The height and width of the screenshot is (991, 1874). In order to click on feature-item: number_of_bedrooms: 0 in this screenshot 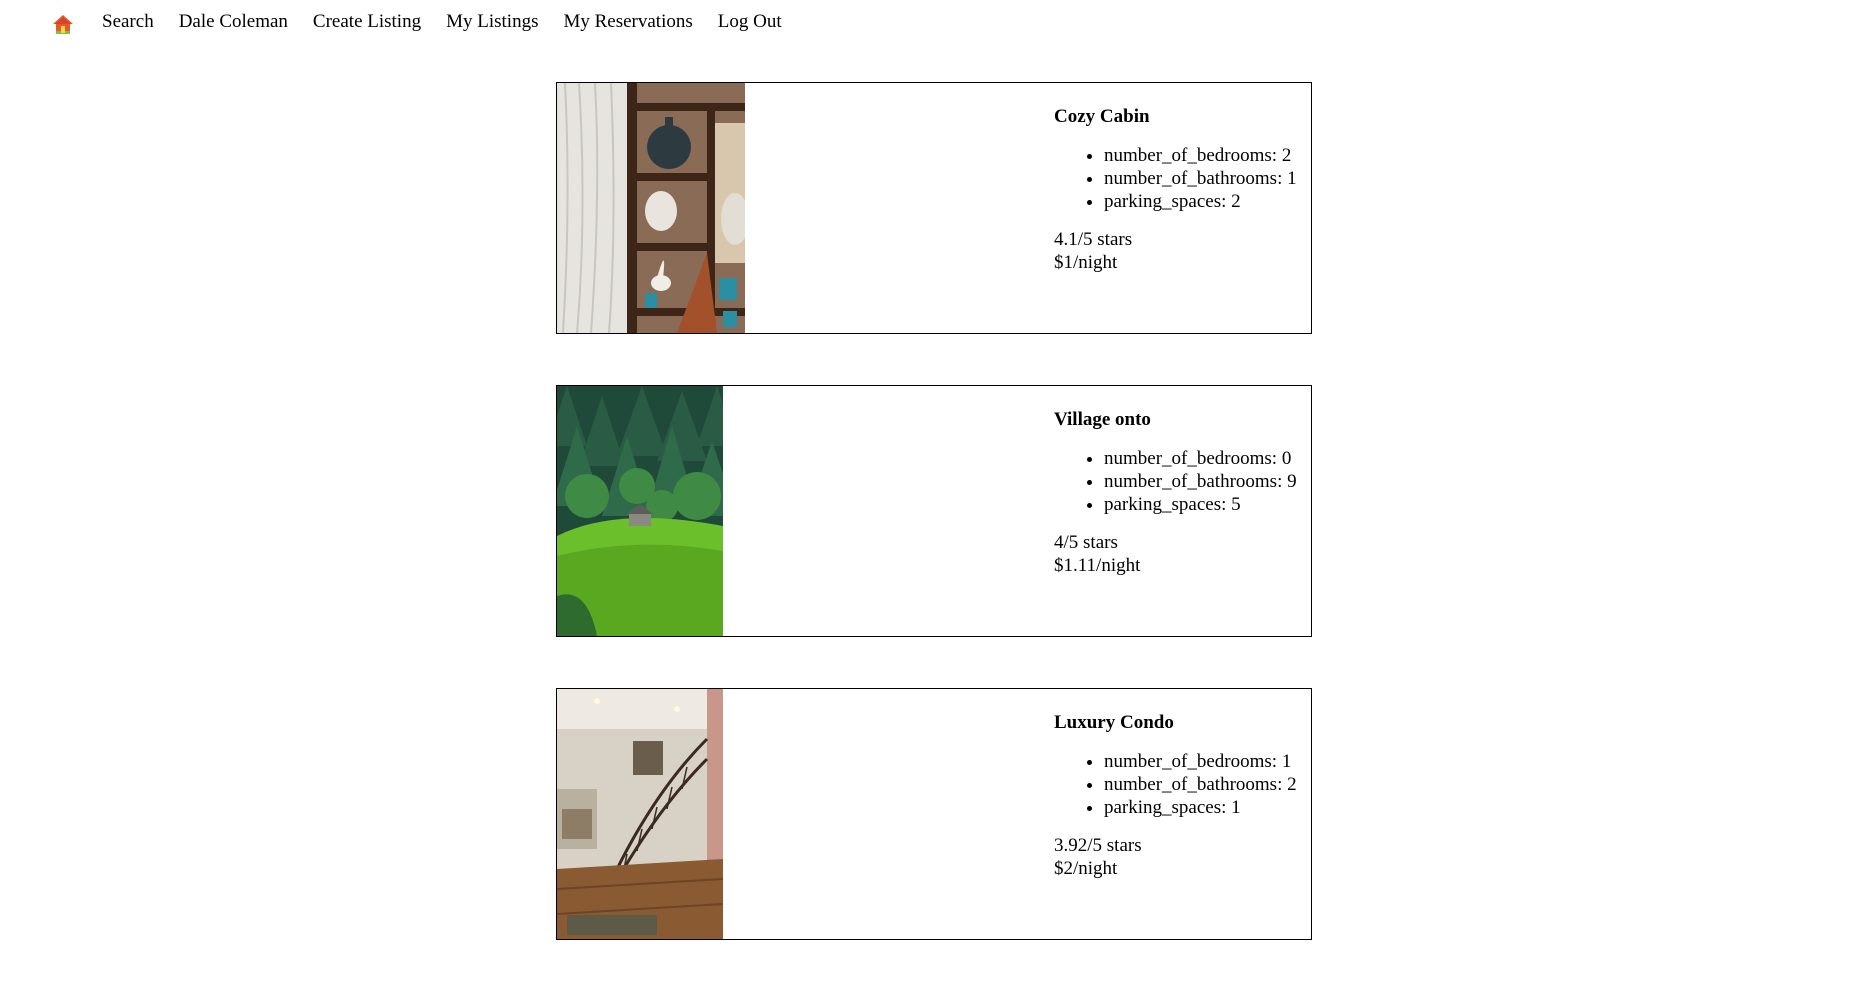, I will do `click(1207, 458)`.